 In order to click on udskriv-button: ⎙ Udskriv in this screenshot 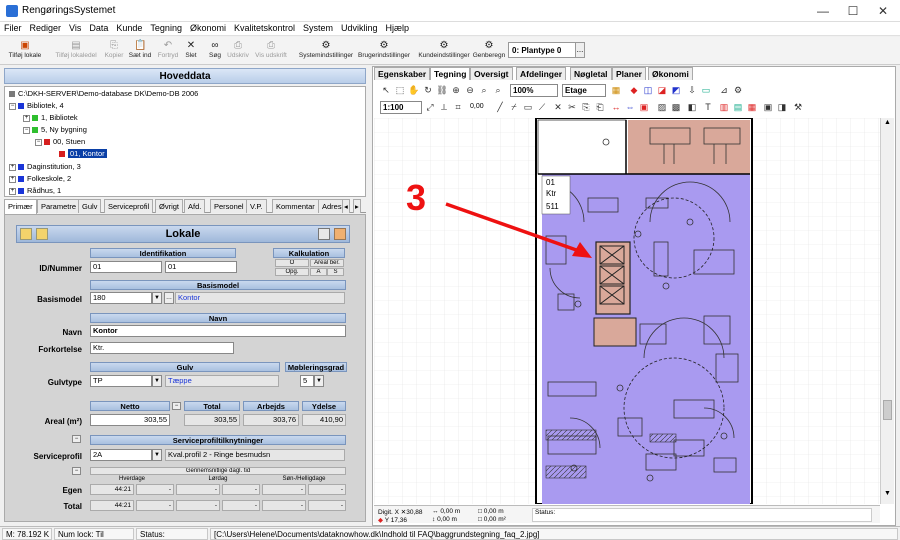, I will do `click(238, 51)`.